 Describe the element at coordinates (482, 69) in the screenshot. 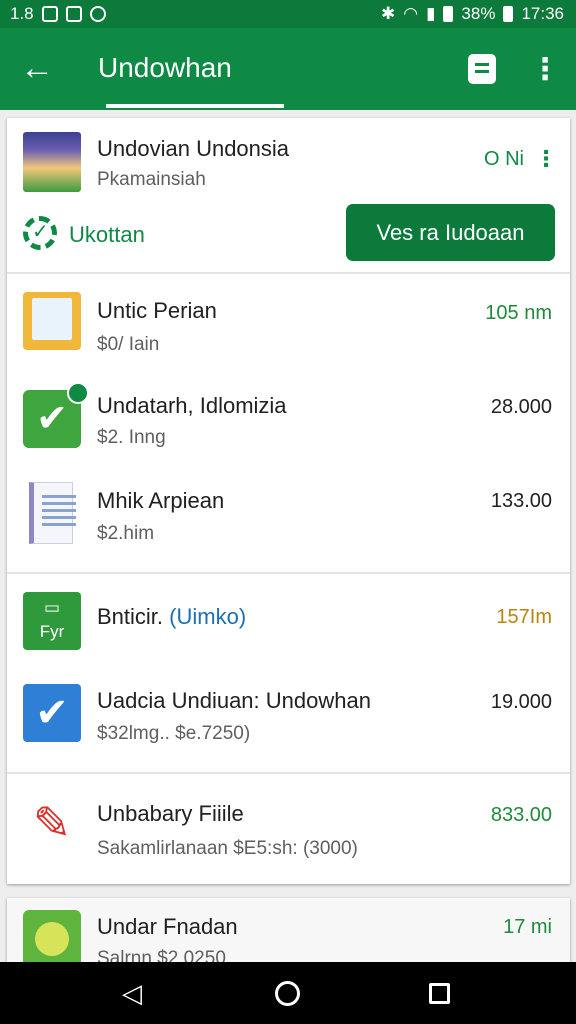

I see `document-icon` at that location.